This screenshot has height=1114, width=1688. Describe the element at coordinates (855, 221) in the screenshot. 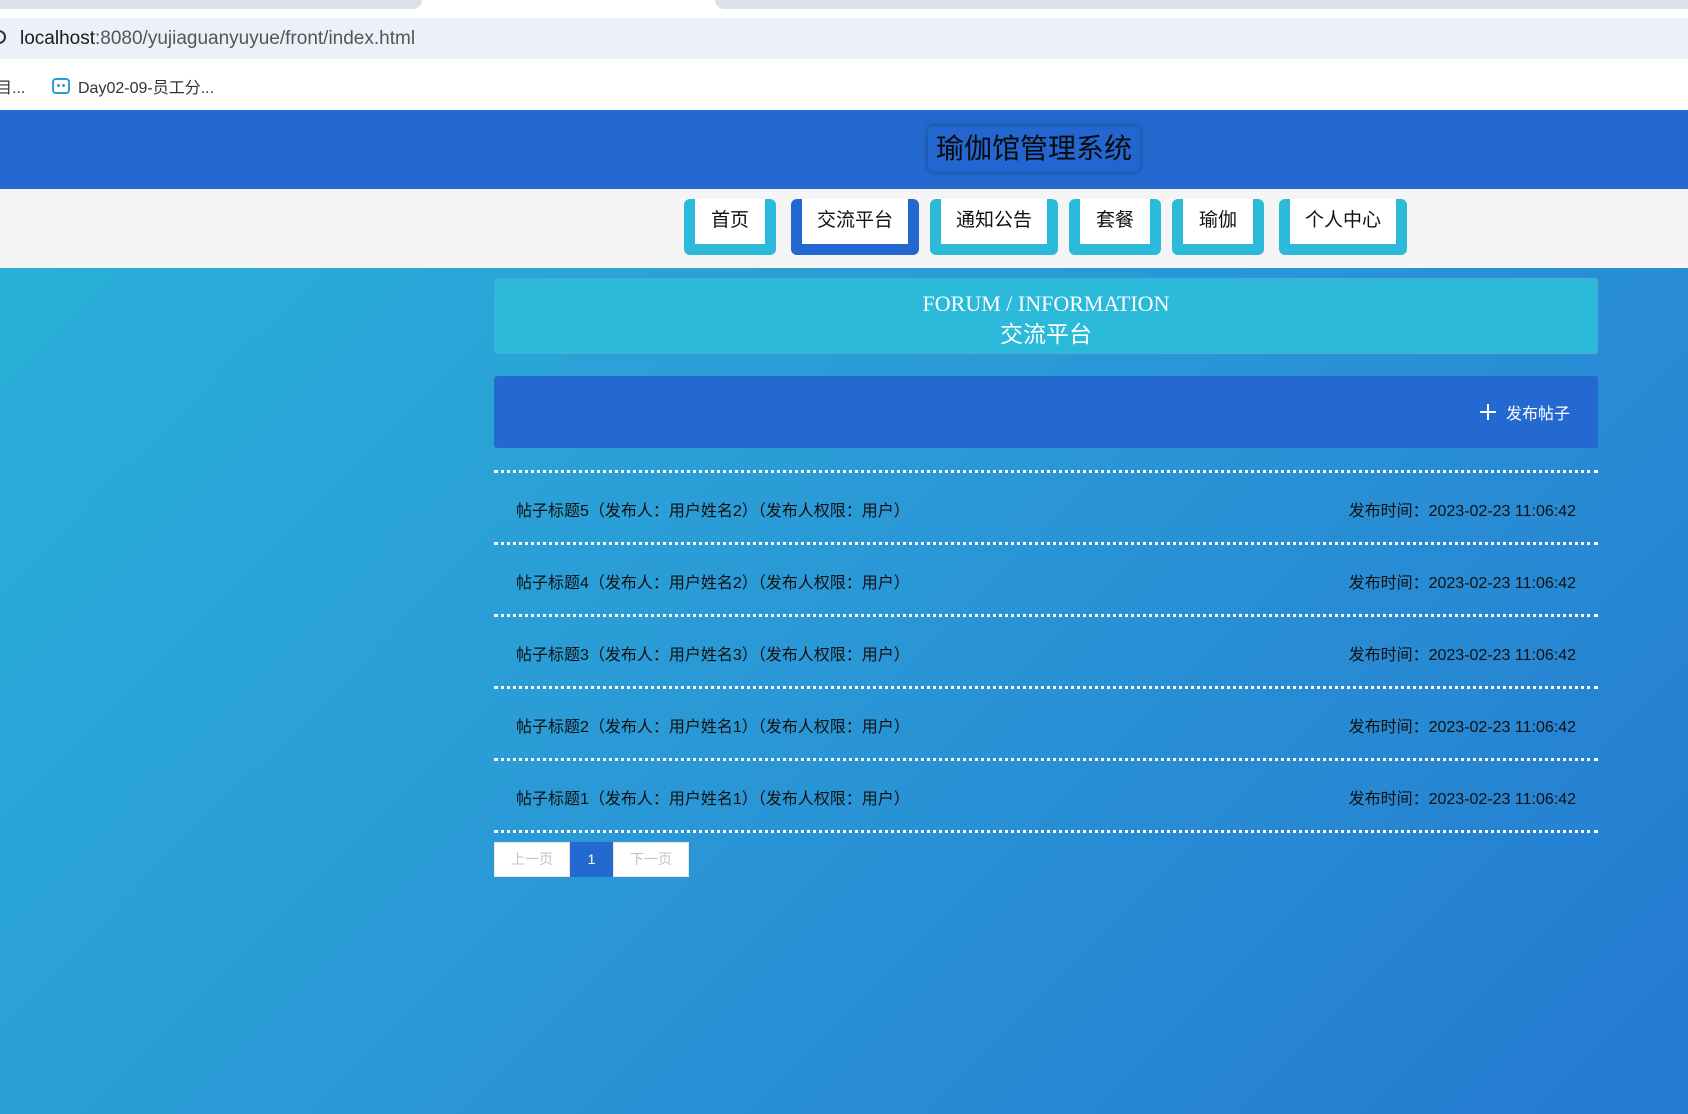

I see `nav-label: 交流平台` at that location.